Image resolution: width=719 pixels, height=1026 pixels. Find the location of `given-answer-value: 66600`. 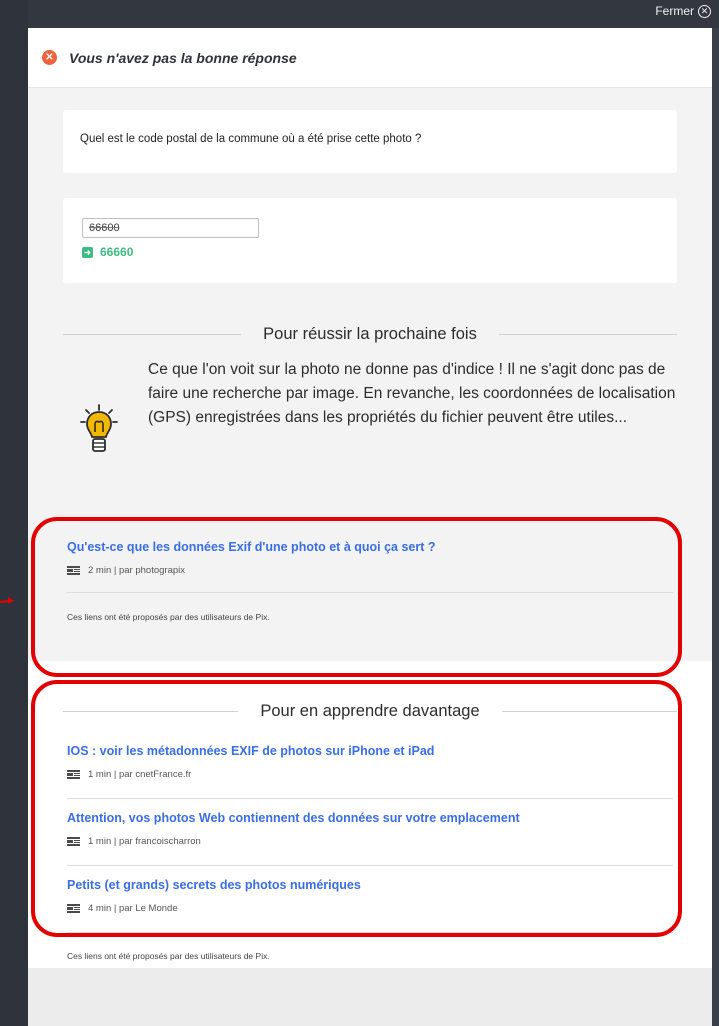

given-answer-value: 66600 is located at coordinates (104, 228).